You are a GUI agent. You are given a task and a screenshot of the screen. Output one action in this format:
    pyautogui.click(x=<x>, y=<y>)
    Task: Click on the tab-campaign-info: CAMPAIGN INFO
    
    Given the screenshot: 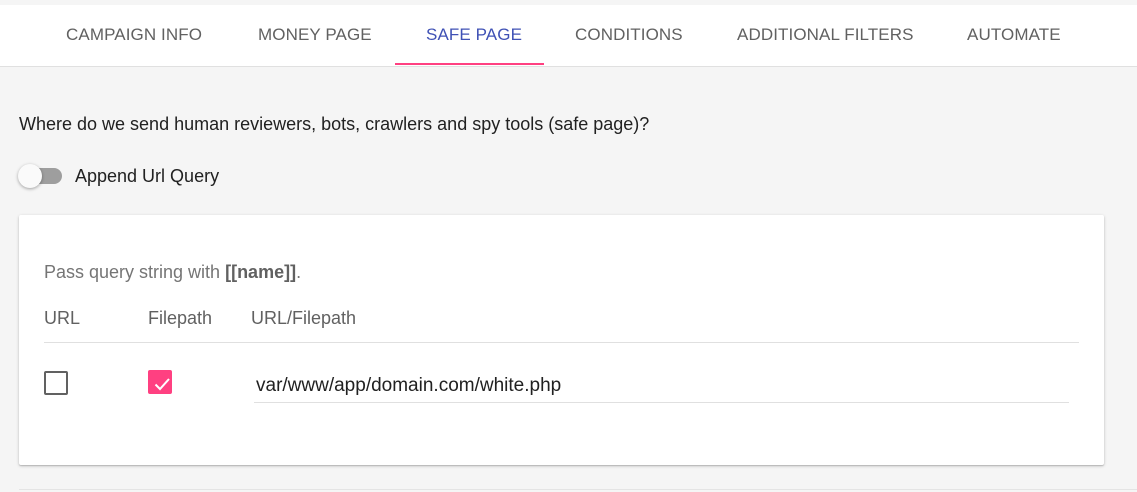 What is the action you would take?
    pyautogui.click(x=134, y=35)
    